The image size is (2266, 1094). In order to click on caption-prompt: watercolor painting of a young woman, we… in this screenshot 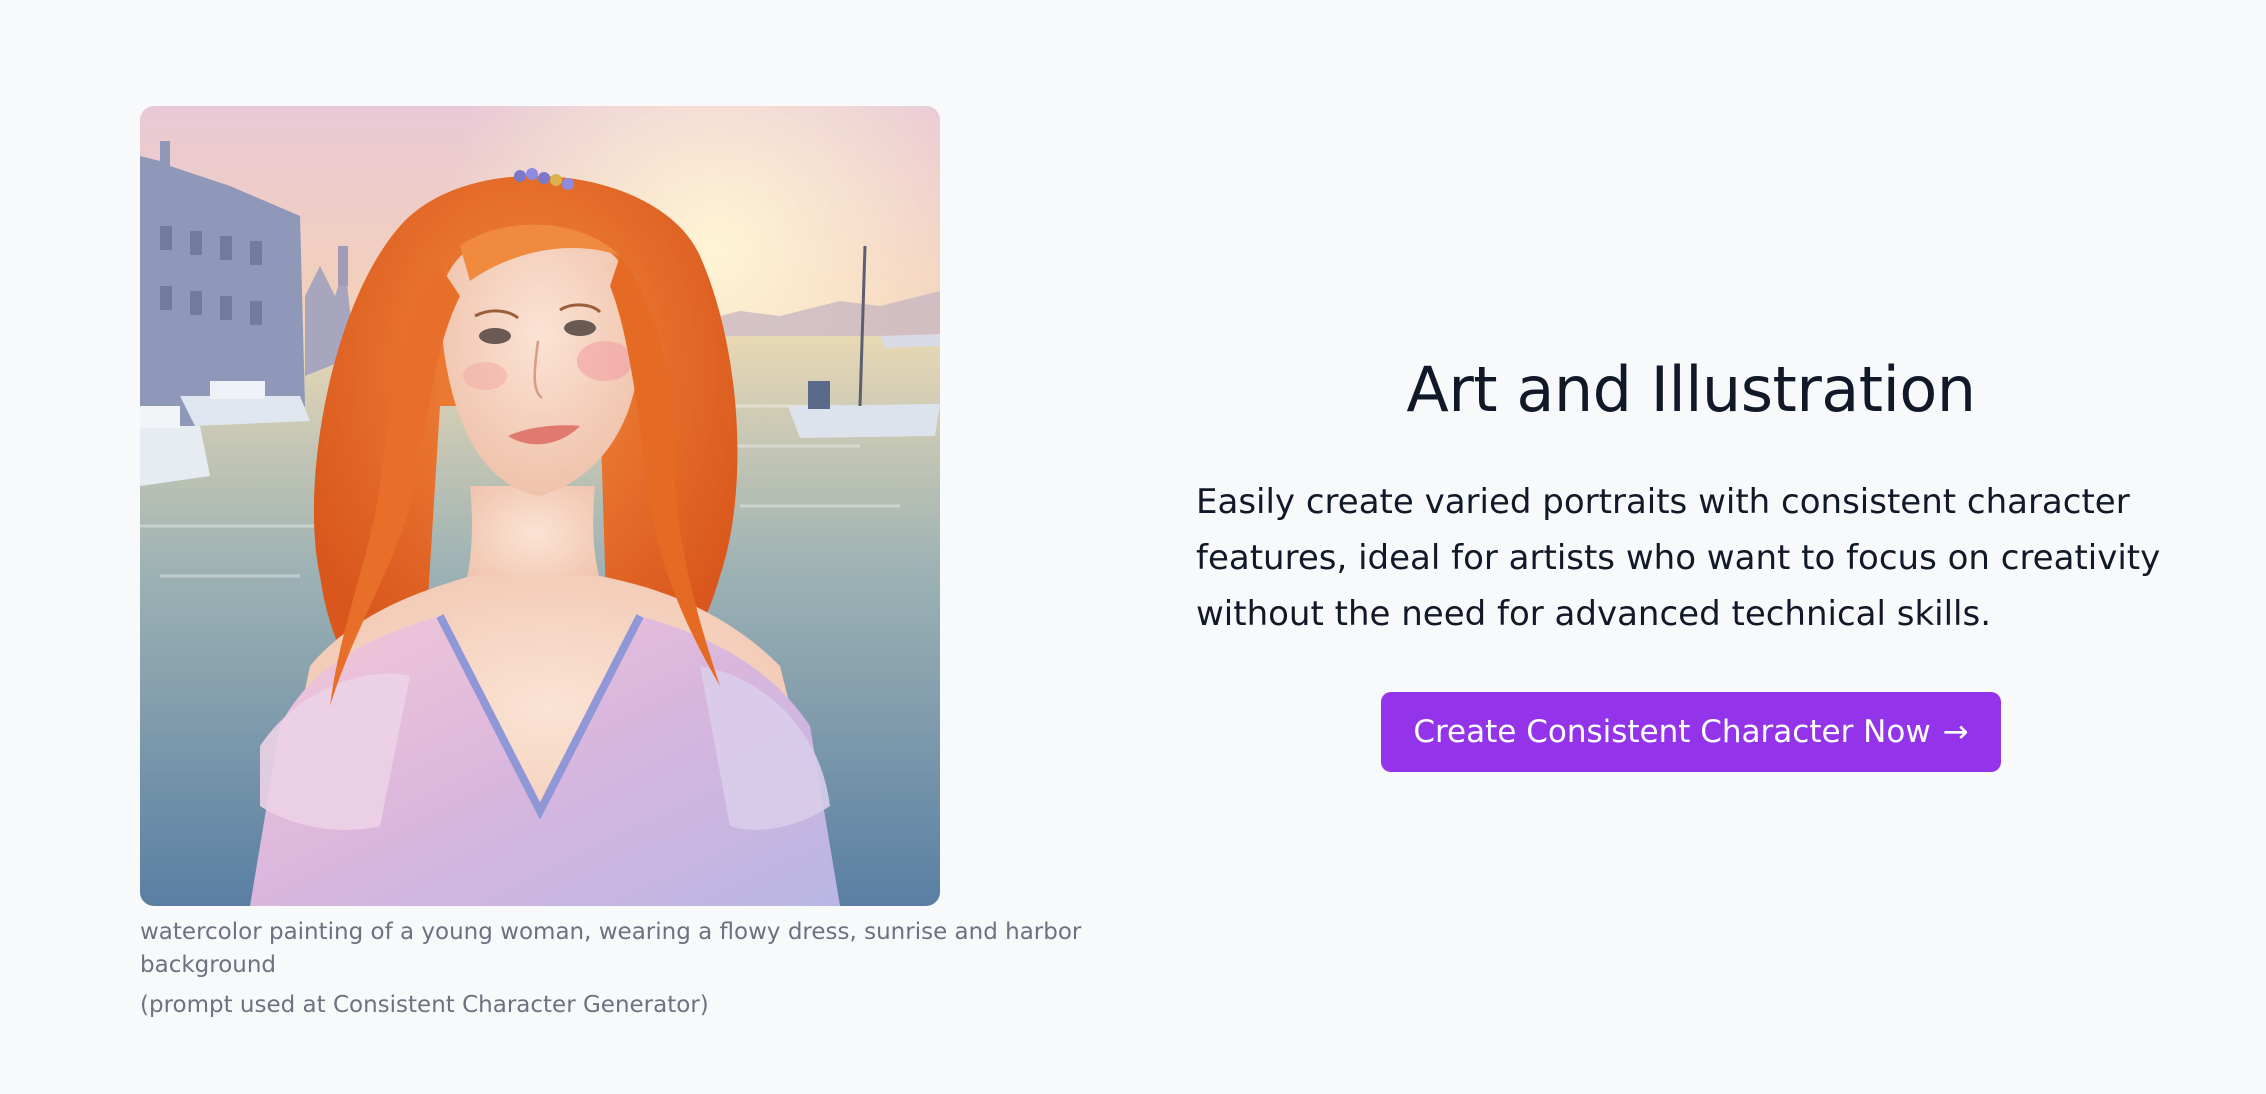, I will do `click(611, 948)`.